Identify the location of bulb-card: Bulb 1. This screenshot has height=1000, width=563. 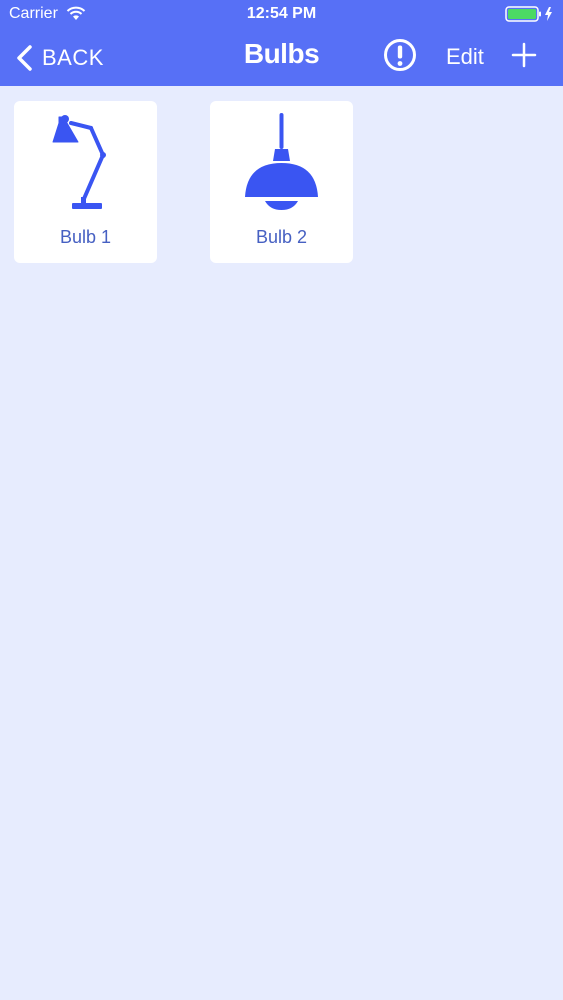
(85, 182).